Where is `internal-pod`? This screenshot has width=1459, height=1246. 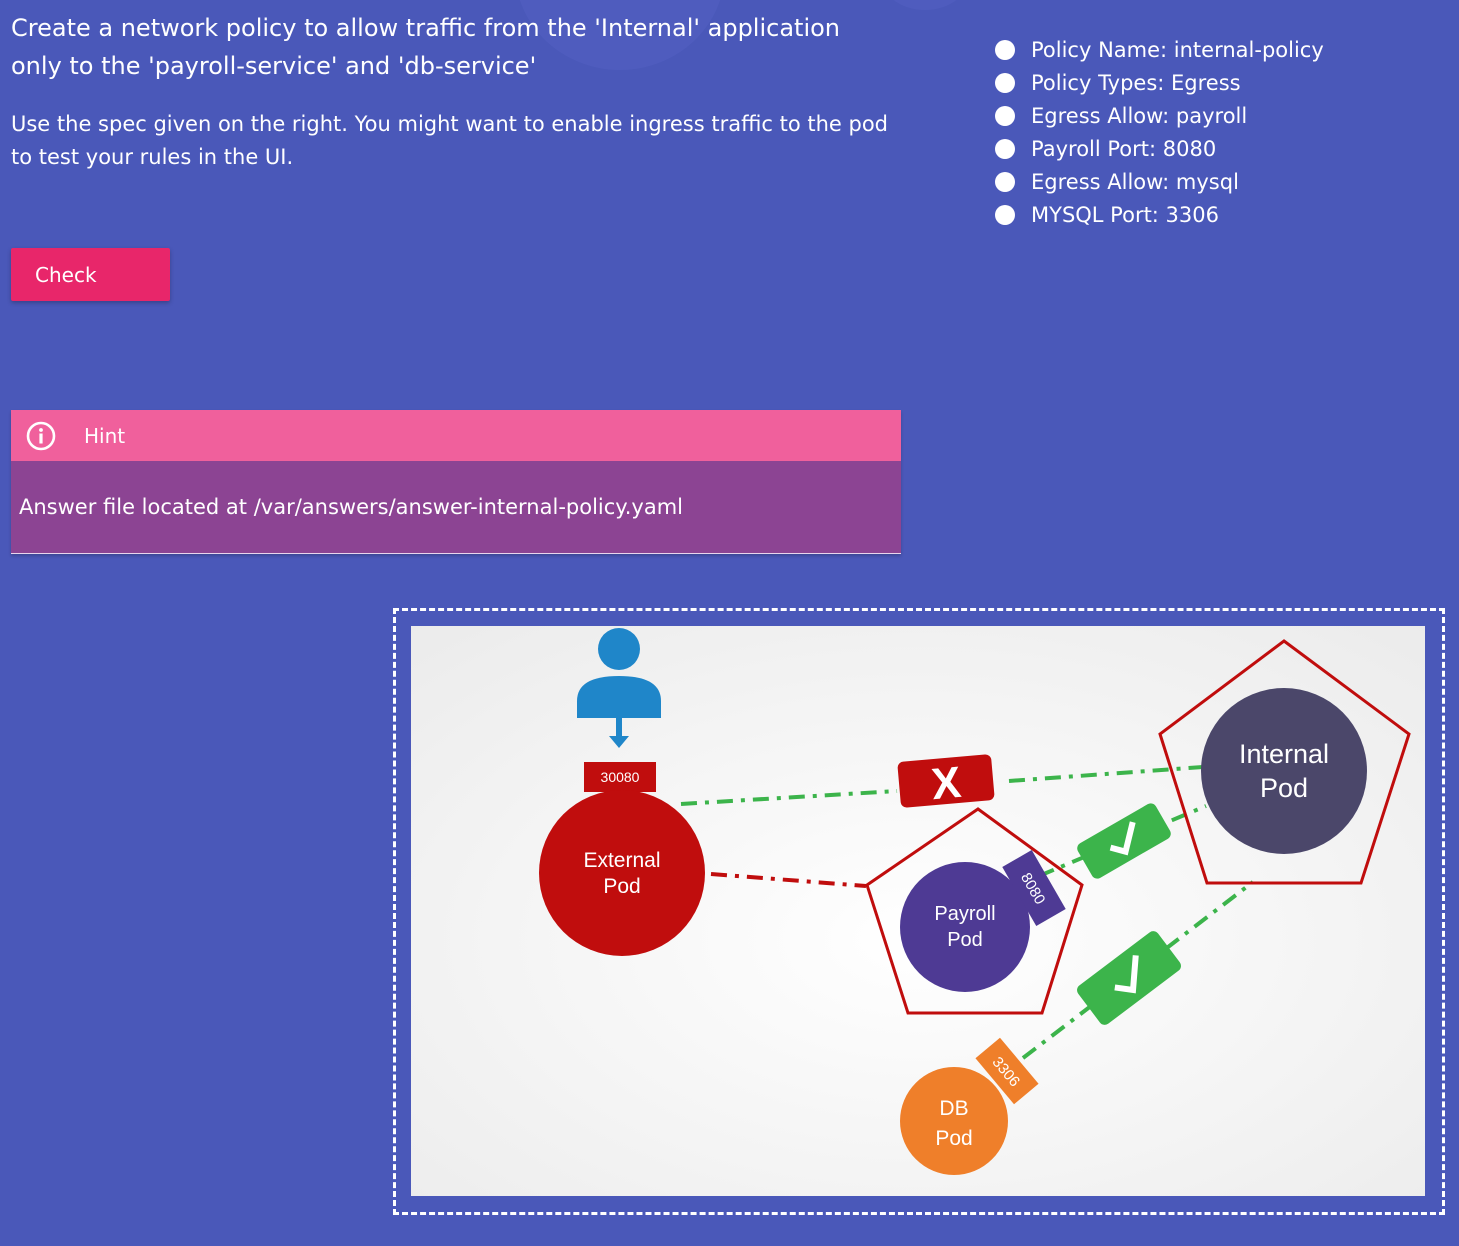
internal-pod is located at coordinates (1284, 771).